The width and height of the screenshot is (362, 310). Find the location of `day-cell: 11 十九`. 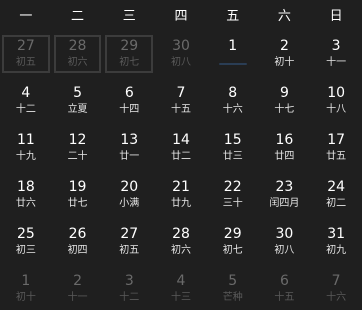

day-cell: 11 十九 is located at coordinates (26, 148).